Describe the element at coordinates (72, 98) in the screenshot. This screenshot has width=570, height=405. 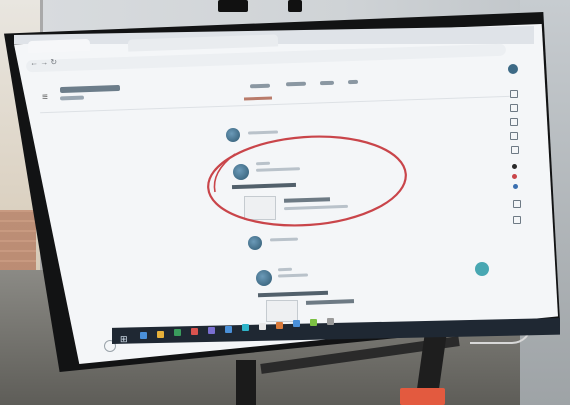
I see `class-subtitle` at that location.